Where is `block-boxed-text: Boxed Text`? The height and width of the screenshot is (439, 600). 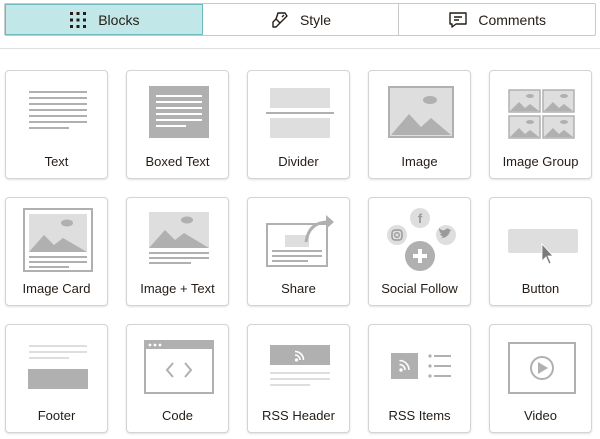
block-boxed-text: Boxed Text is located at coordinates (177, 124).